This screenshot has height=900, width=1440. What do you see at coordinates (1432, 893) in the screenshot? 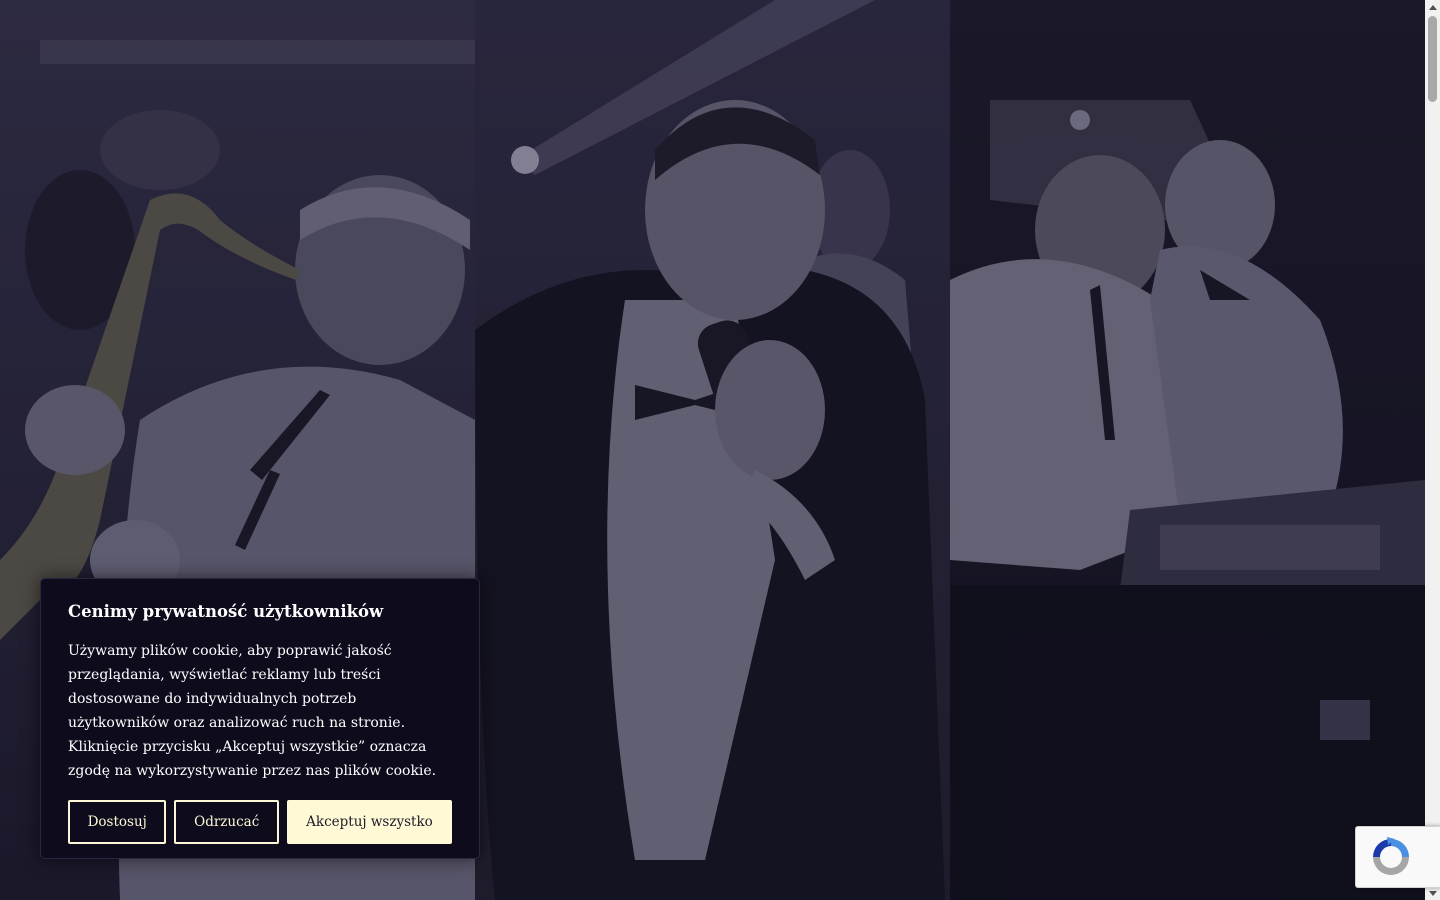
I see `scroll-down-icon` at bounding box center [1432, 893].